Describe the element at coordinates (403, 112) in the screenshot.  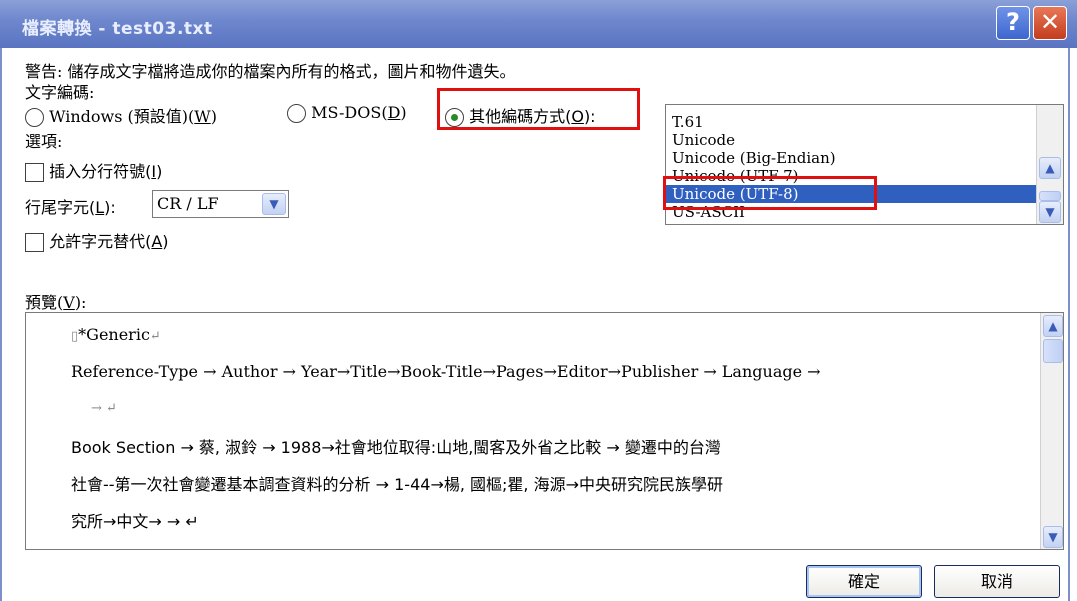
I see `radio-msdos-end: )` at that location.